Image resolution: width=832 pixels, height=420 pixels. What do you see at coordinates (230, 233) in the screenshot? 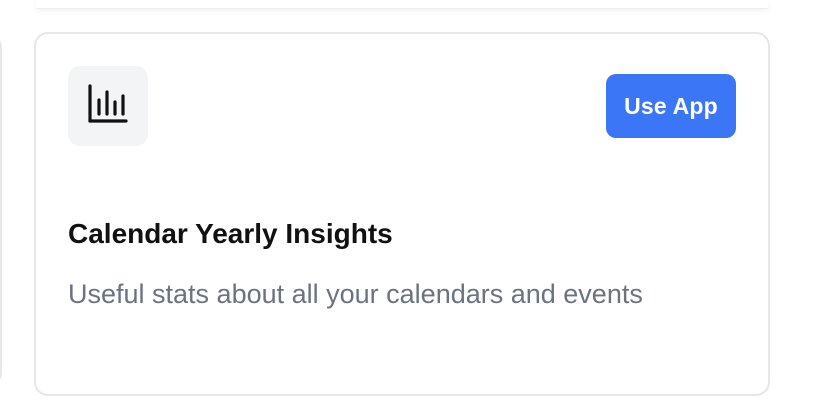
I see `app-title: Calendar Yearly Insights` at bounding box center [230, 233].